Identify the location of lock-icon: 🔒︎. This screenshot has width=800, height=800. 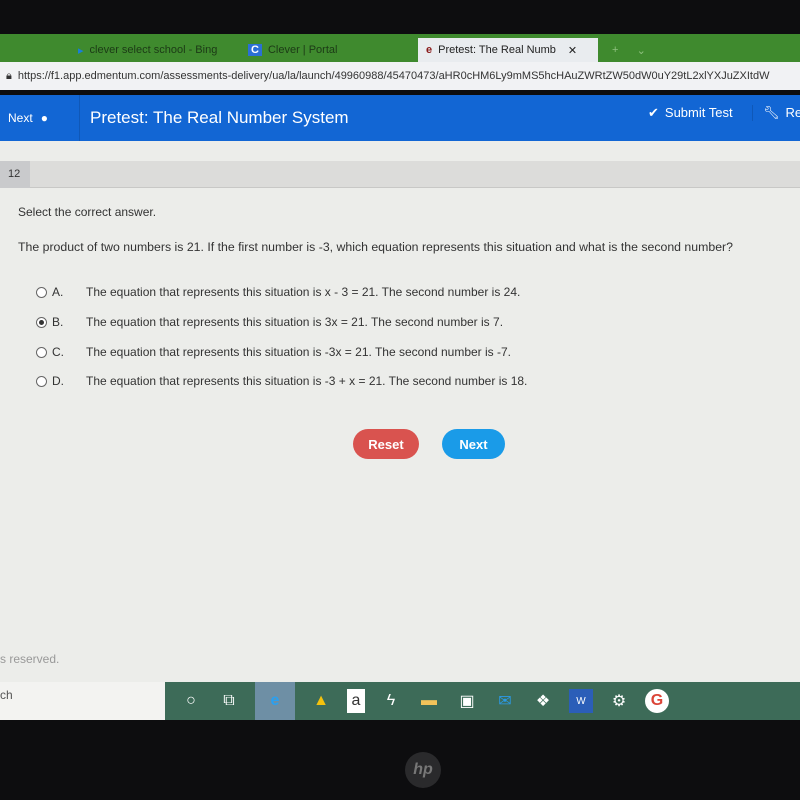
(9, 75).